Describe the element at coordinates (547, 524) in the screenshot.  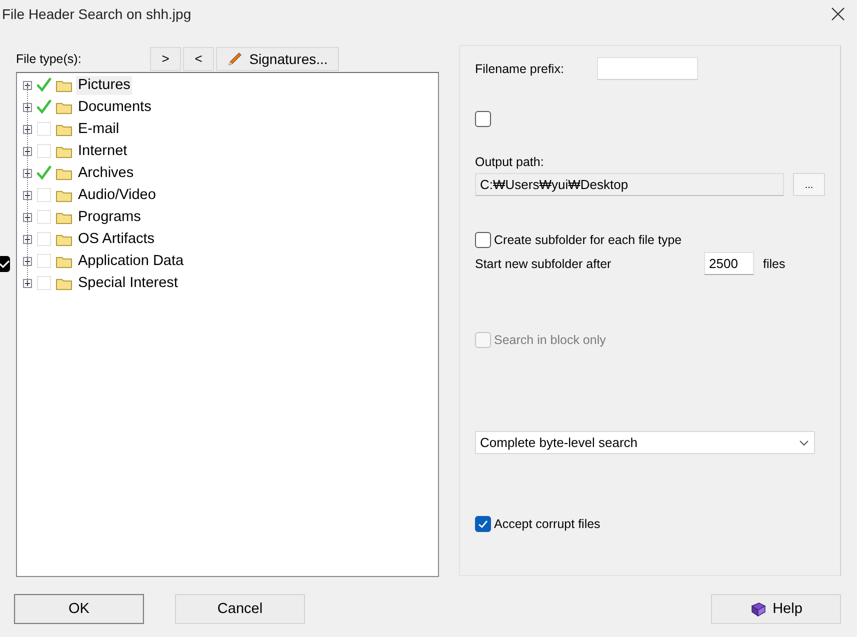
I see `checkbox-label: Accept corrupt files` at that location.